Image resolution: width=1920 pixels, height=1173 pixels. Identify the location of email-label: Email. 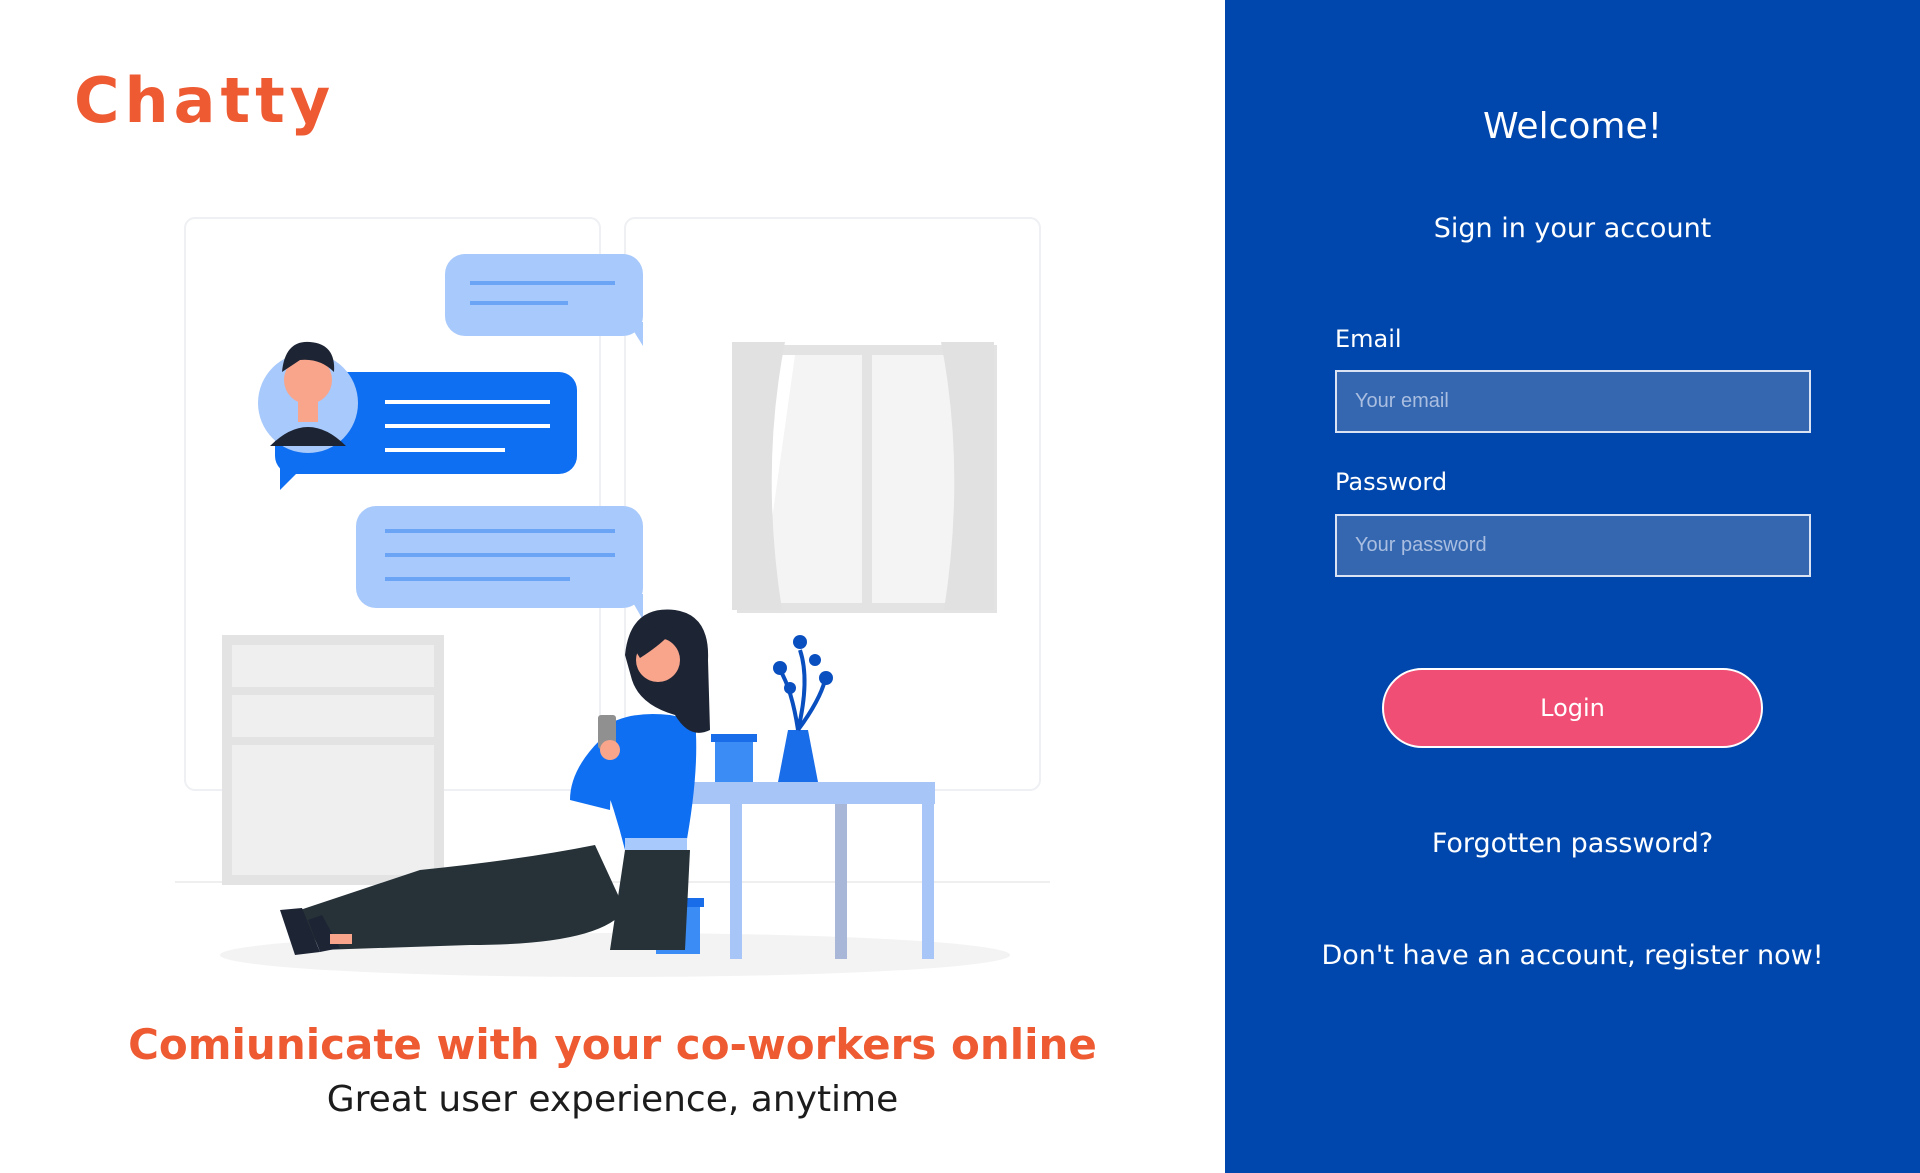
(1368, 339).